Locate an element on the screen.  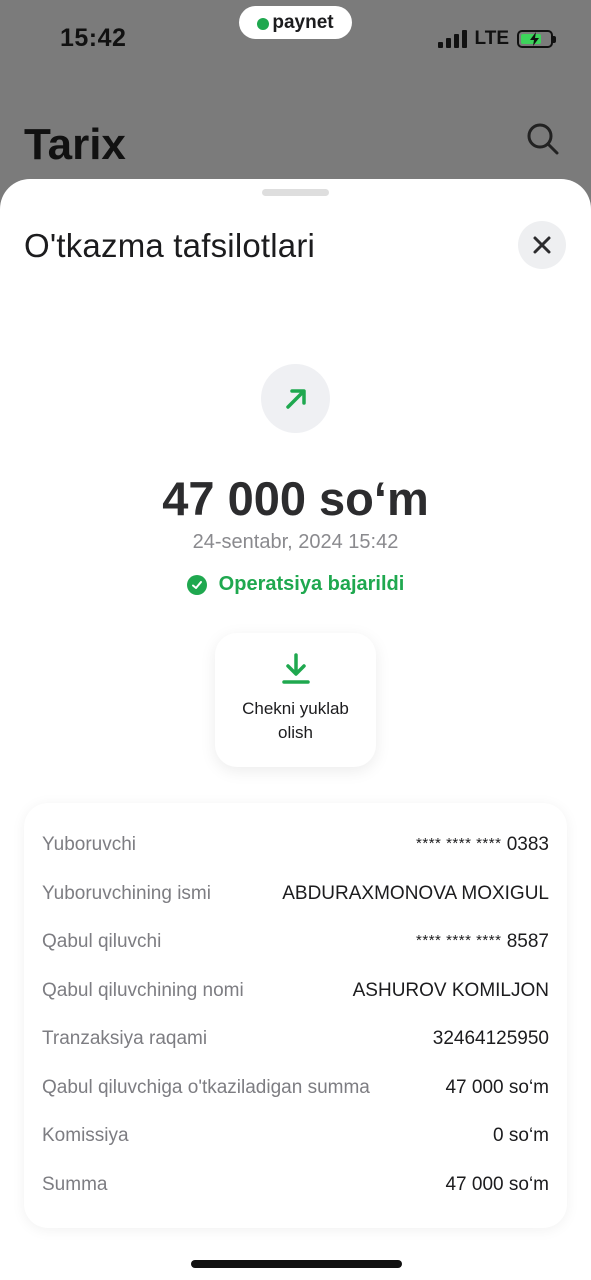
download-receipt-label: Chekni yuklab olish is located at coordinates (295, 720).